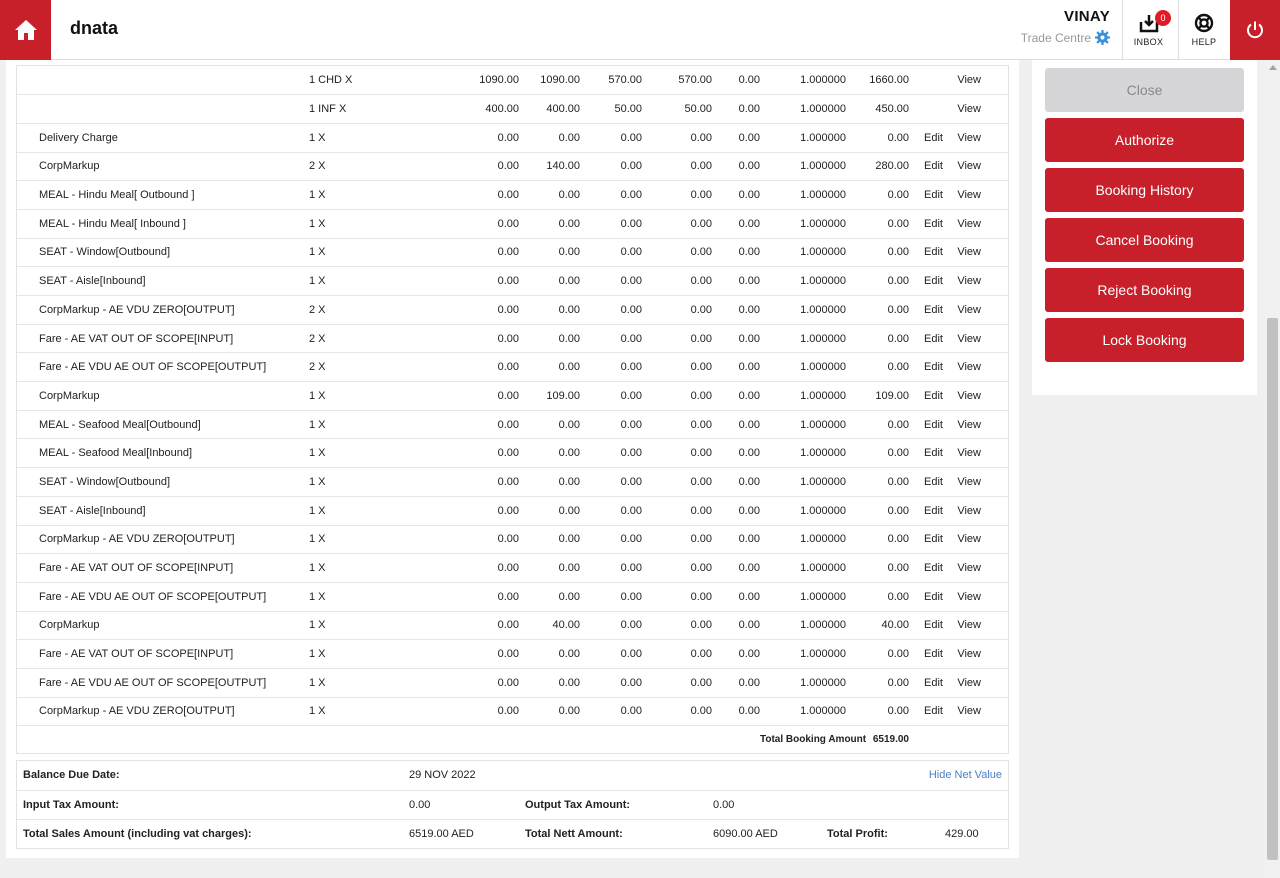 The width and height of the screenshot is (1280, 878). Describe the element at coordinates (877, 396) in the screenshot. I see `charge-amount-col-7: 109.00` at that location.